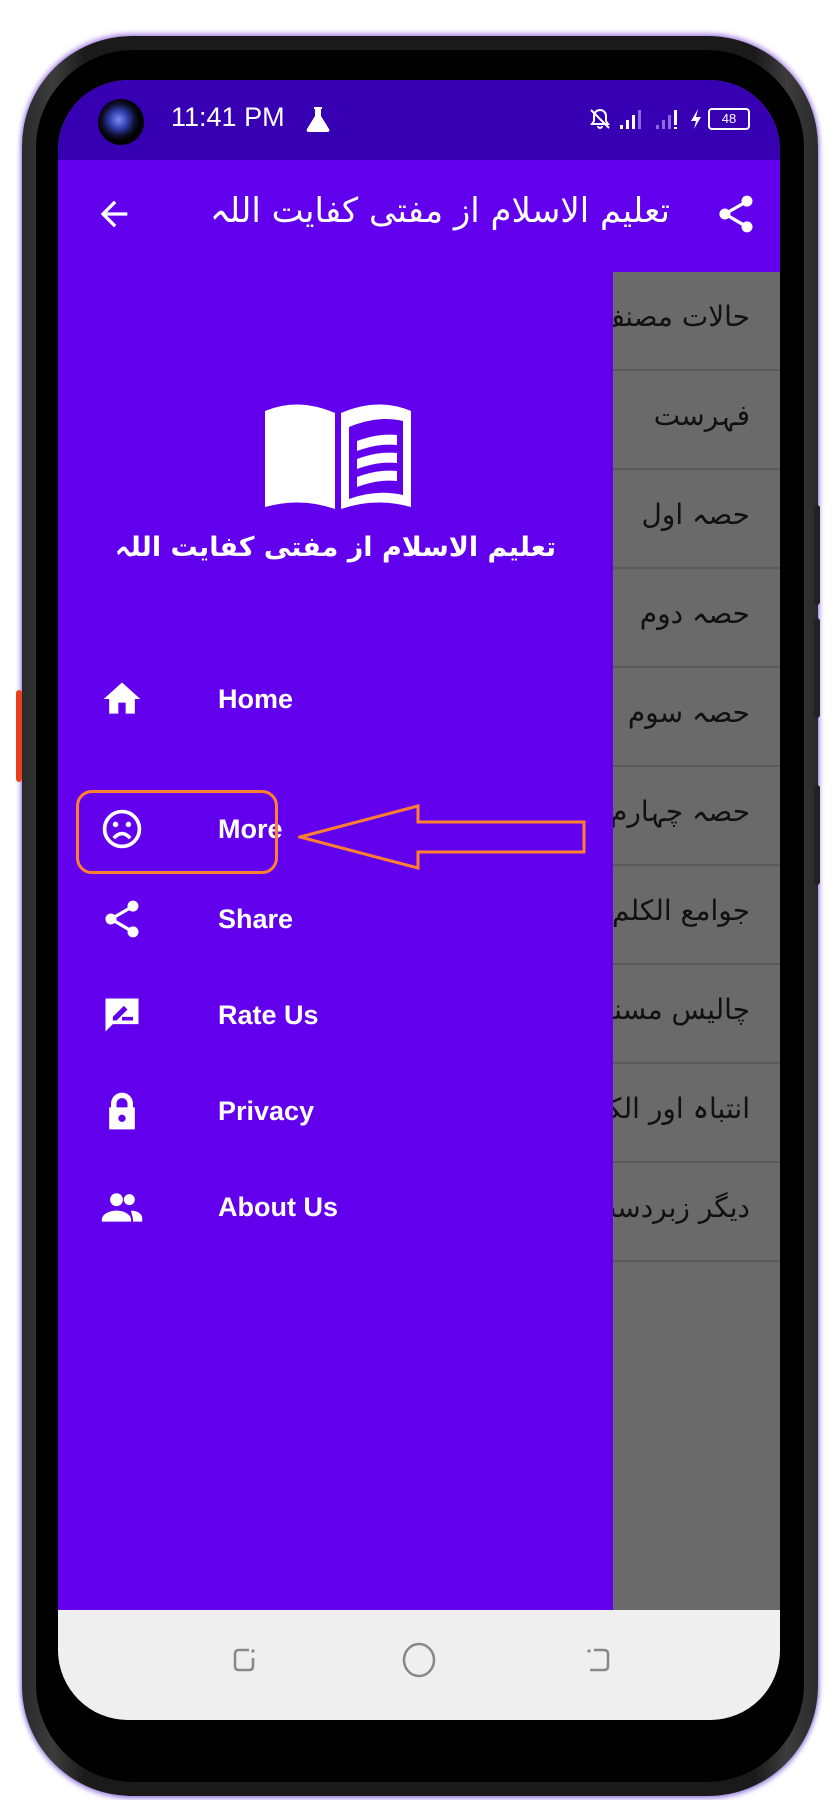 Image resolution: width=840 pixels, height=1800 pixels. Describe the element at coordinates (245, 1660) in the screenshot. I see `recents-icon` at that location.